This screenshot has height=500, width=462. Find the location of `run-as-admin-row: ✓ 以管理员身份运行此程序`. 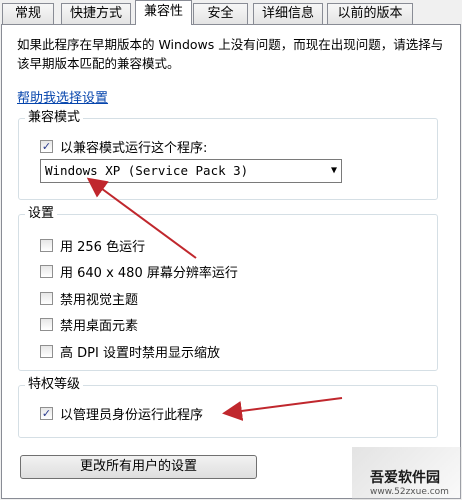

run-as-admin-row: ✓ 以管理员身份运行此程序 is located at coordinates (121, 413).